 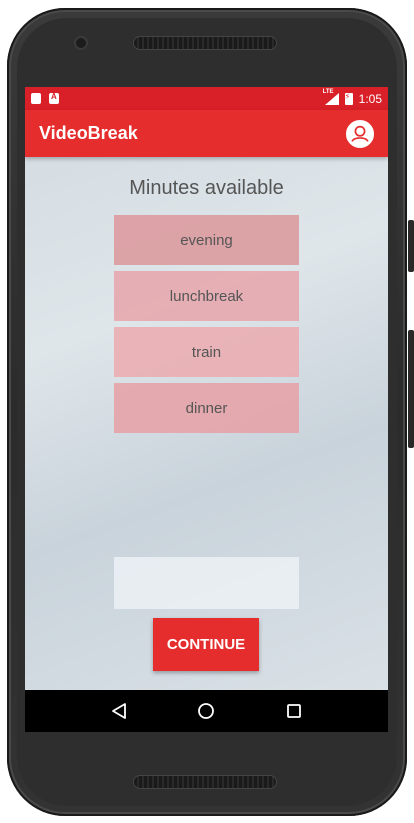 I want to click on back-triangle-icon, so click(x=119, y=711).